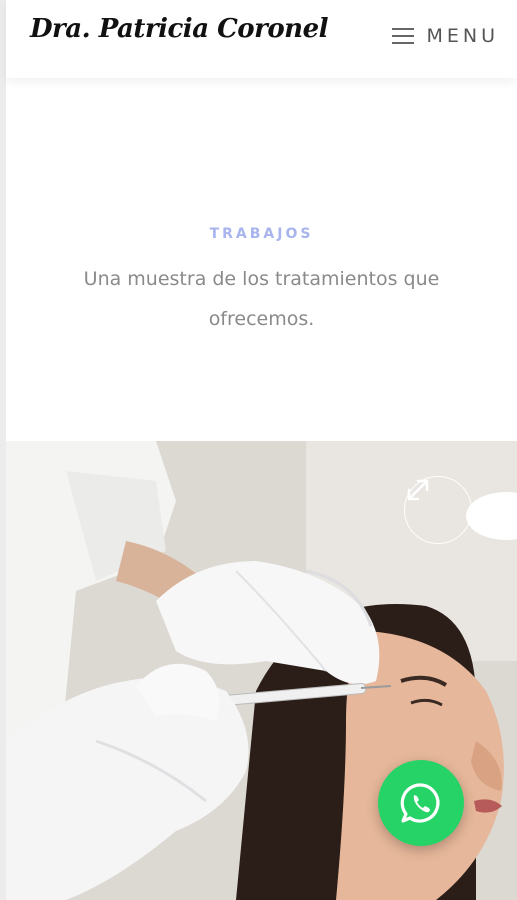 The width and height of the screenshot is (517, 900). I want to click on hamburger-icon, so click(403, 36).